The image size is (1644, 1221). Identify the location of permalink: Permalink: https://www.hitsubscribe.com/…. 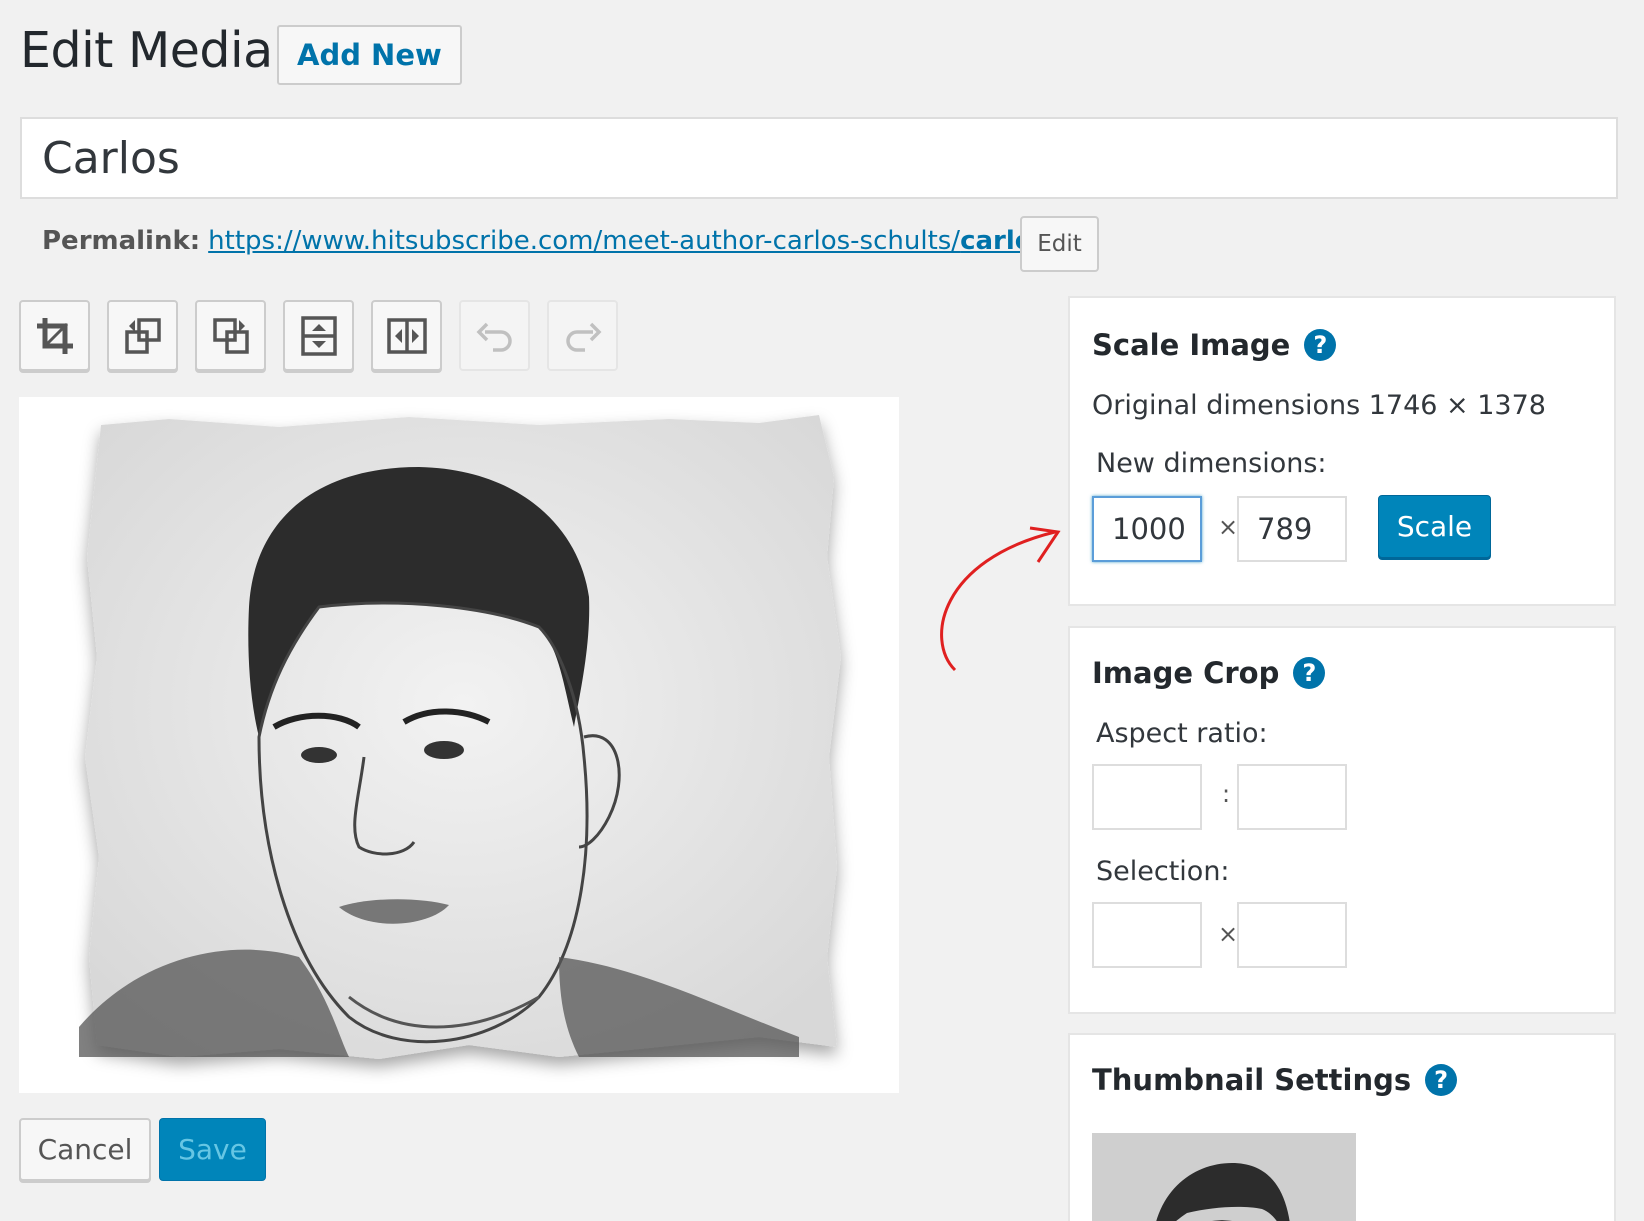
(549, 241).